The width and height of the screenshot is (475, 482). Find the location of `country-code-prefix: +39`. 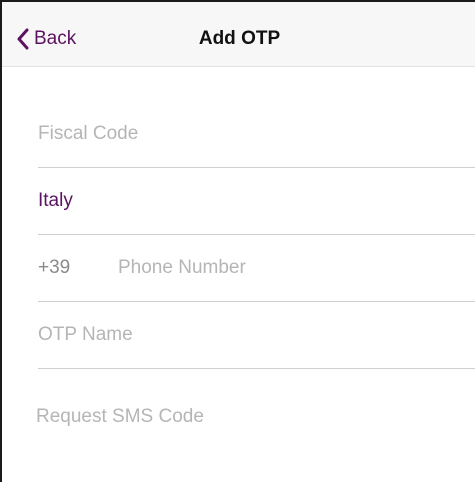

country-code-prefix: +39 is located at coordinates (54, 268).